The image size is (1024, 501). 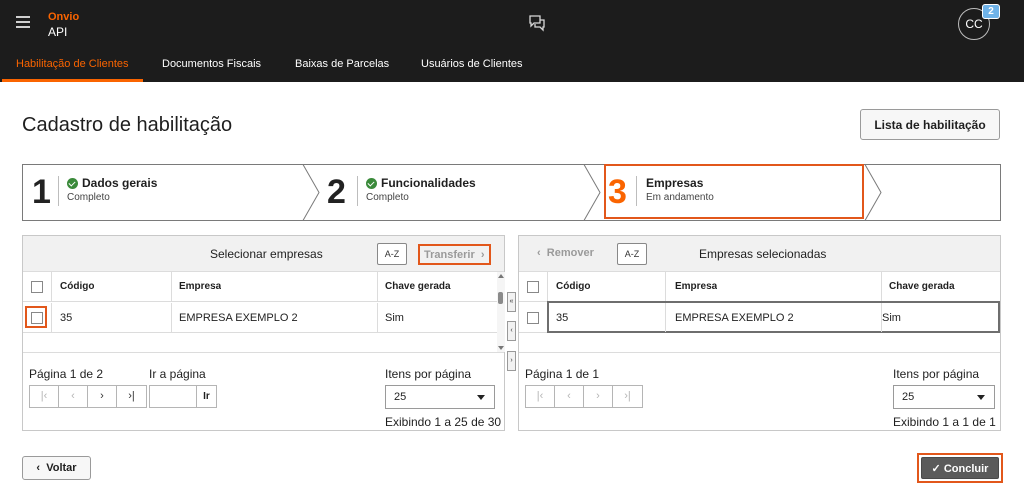 What do you see at coordinates (937, 468) in the screenshot?
I see `checkmark-icon: ✓` at bounding box center [937, 468].